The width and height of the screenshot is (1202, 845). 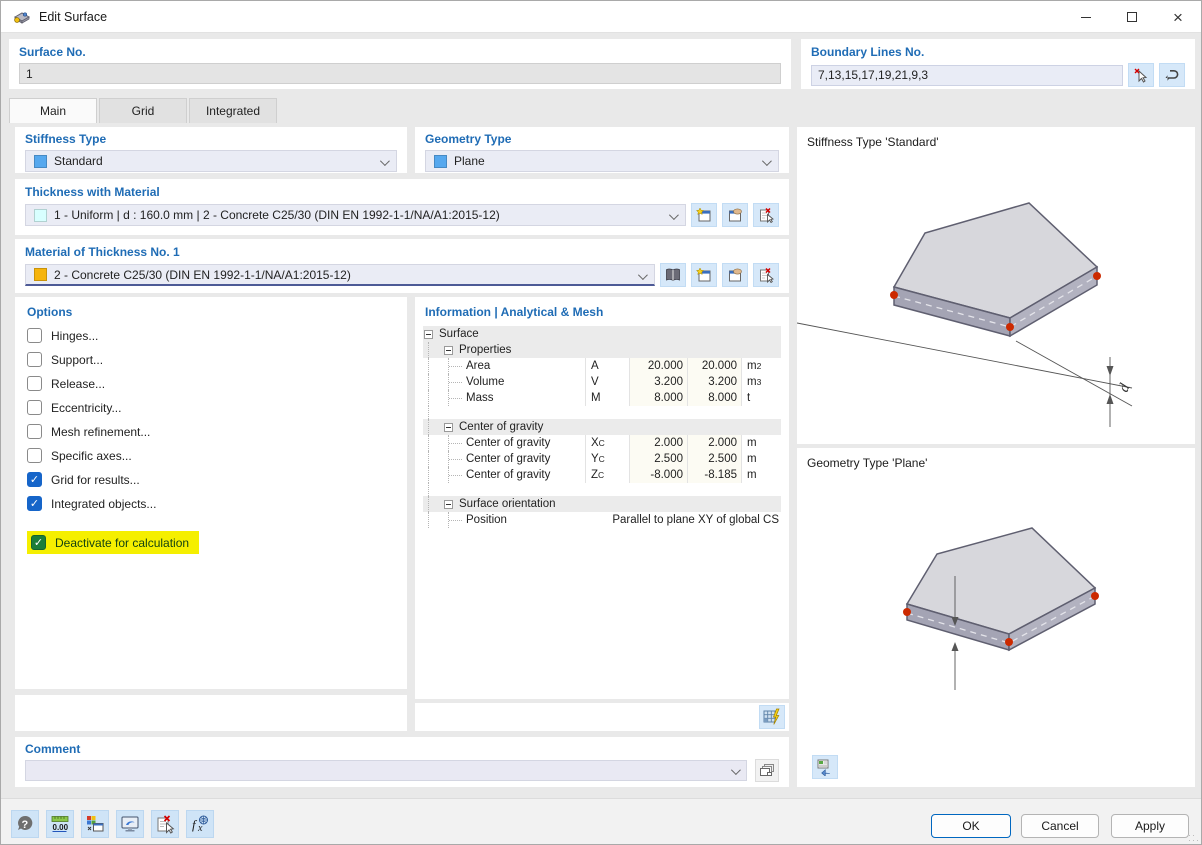 I want to click on minimize-button, so click(x=1086, y=17).